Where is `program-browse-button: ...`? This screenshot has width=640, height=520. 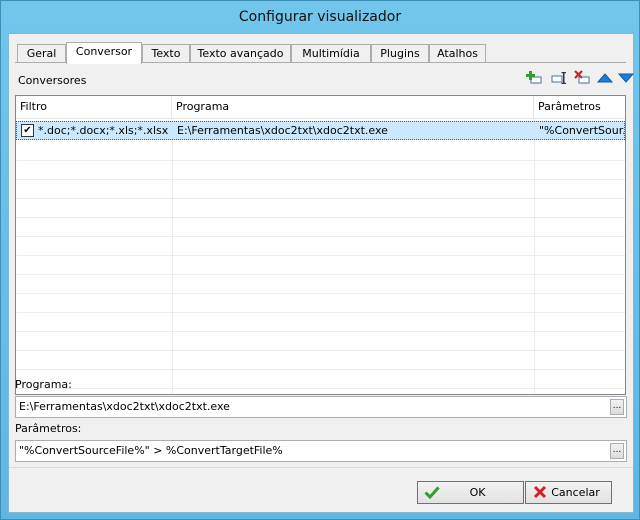 program-browse-button: ... is located at coordinates (617, 407).